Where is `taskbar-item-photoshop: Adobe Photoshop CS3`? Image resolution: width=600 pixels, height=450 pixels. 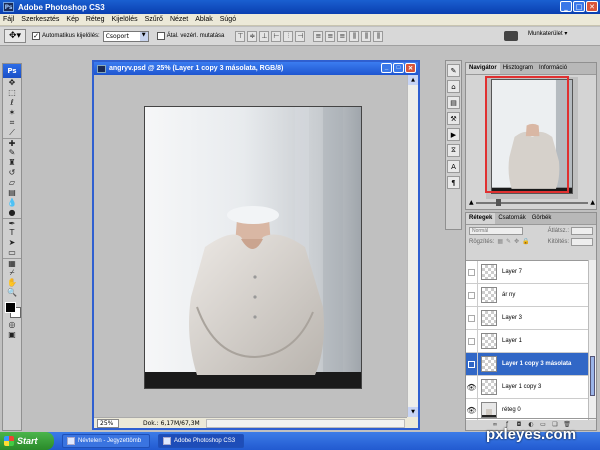 taskbar-item-photoshop: Adobe Photoshop CS3 is located at coordinates (201, 441).